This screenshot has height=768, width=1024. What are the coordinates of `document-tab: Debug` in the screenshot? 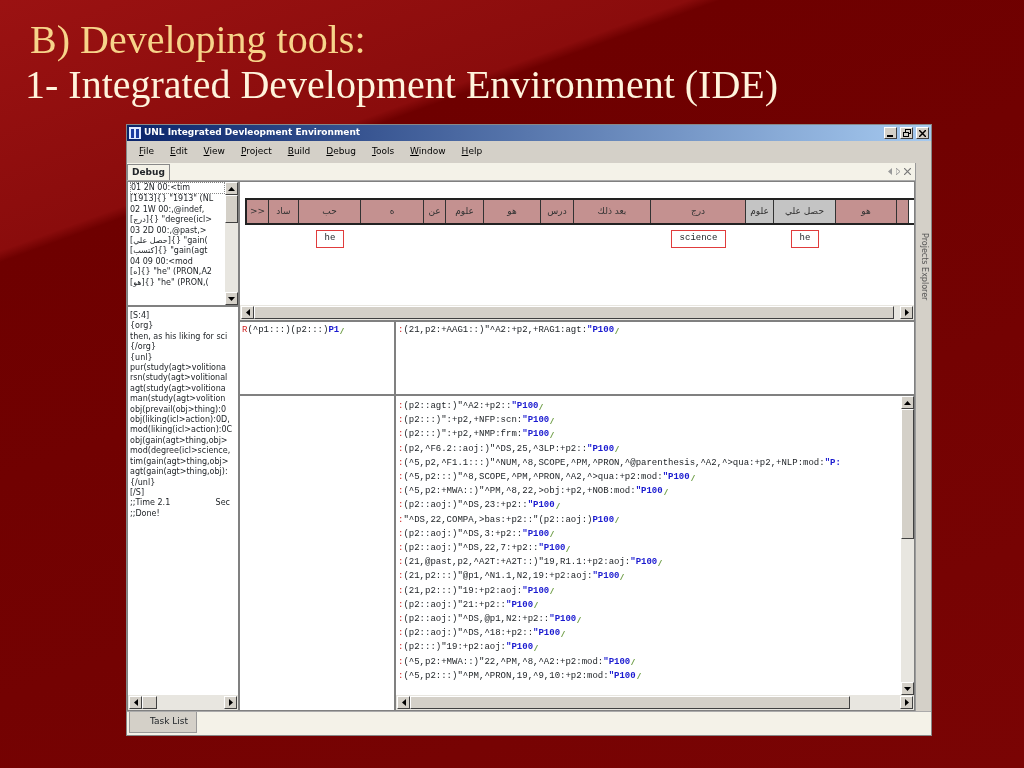 It's located at (148, 171).